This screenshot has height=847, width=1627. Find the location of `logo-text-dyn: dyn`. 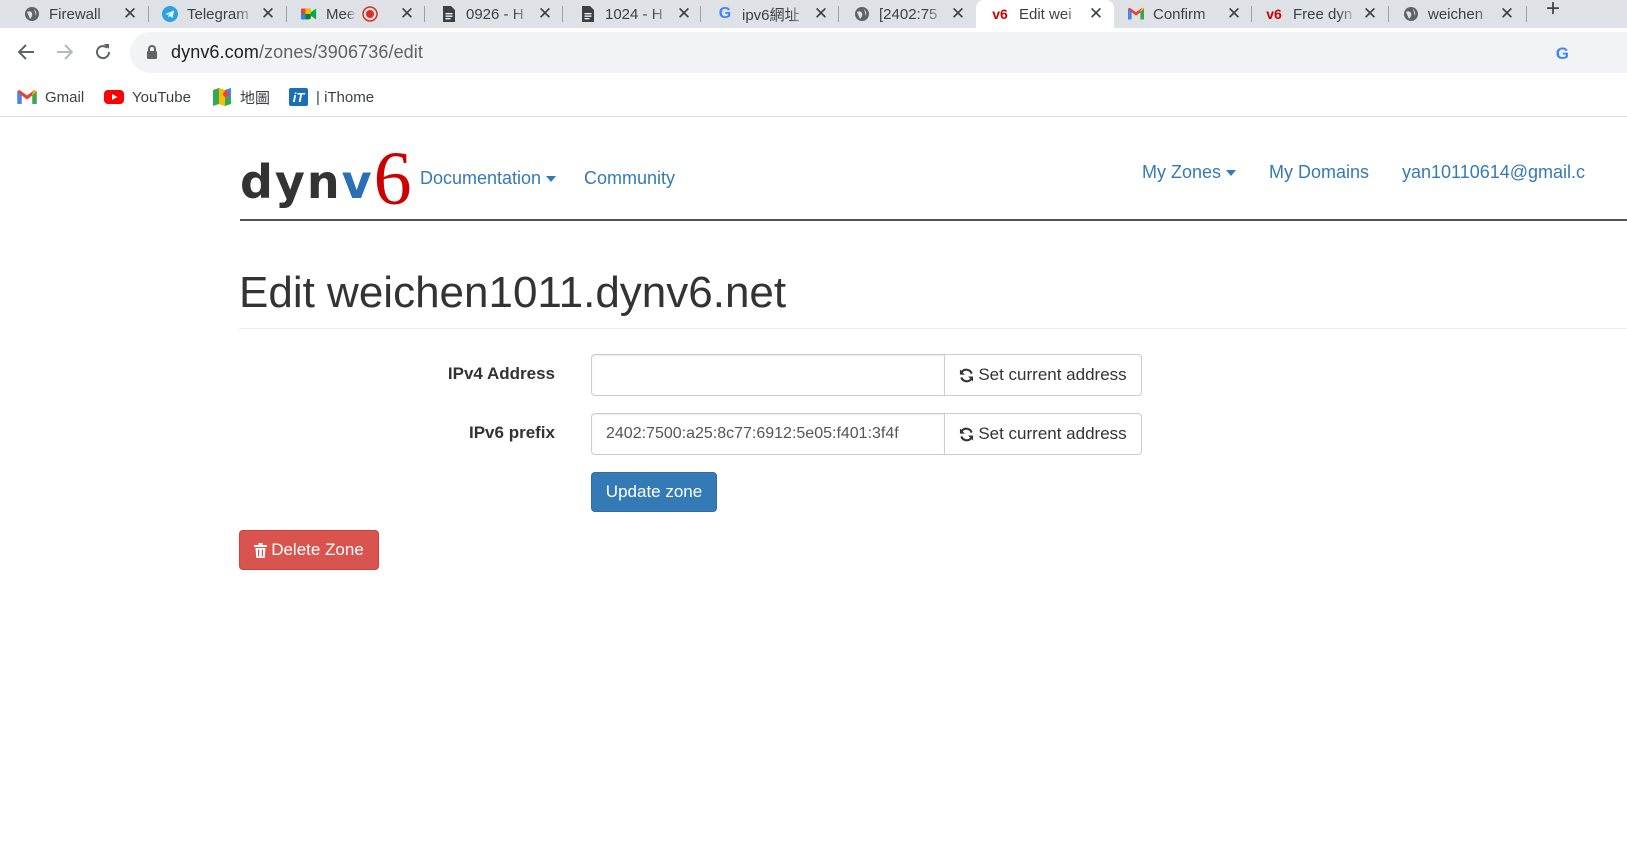

logo-text-dyn: dyn is located at coordinates (291, 182).